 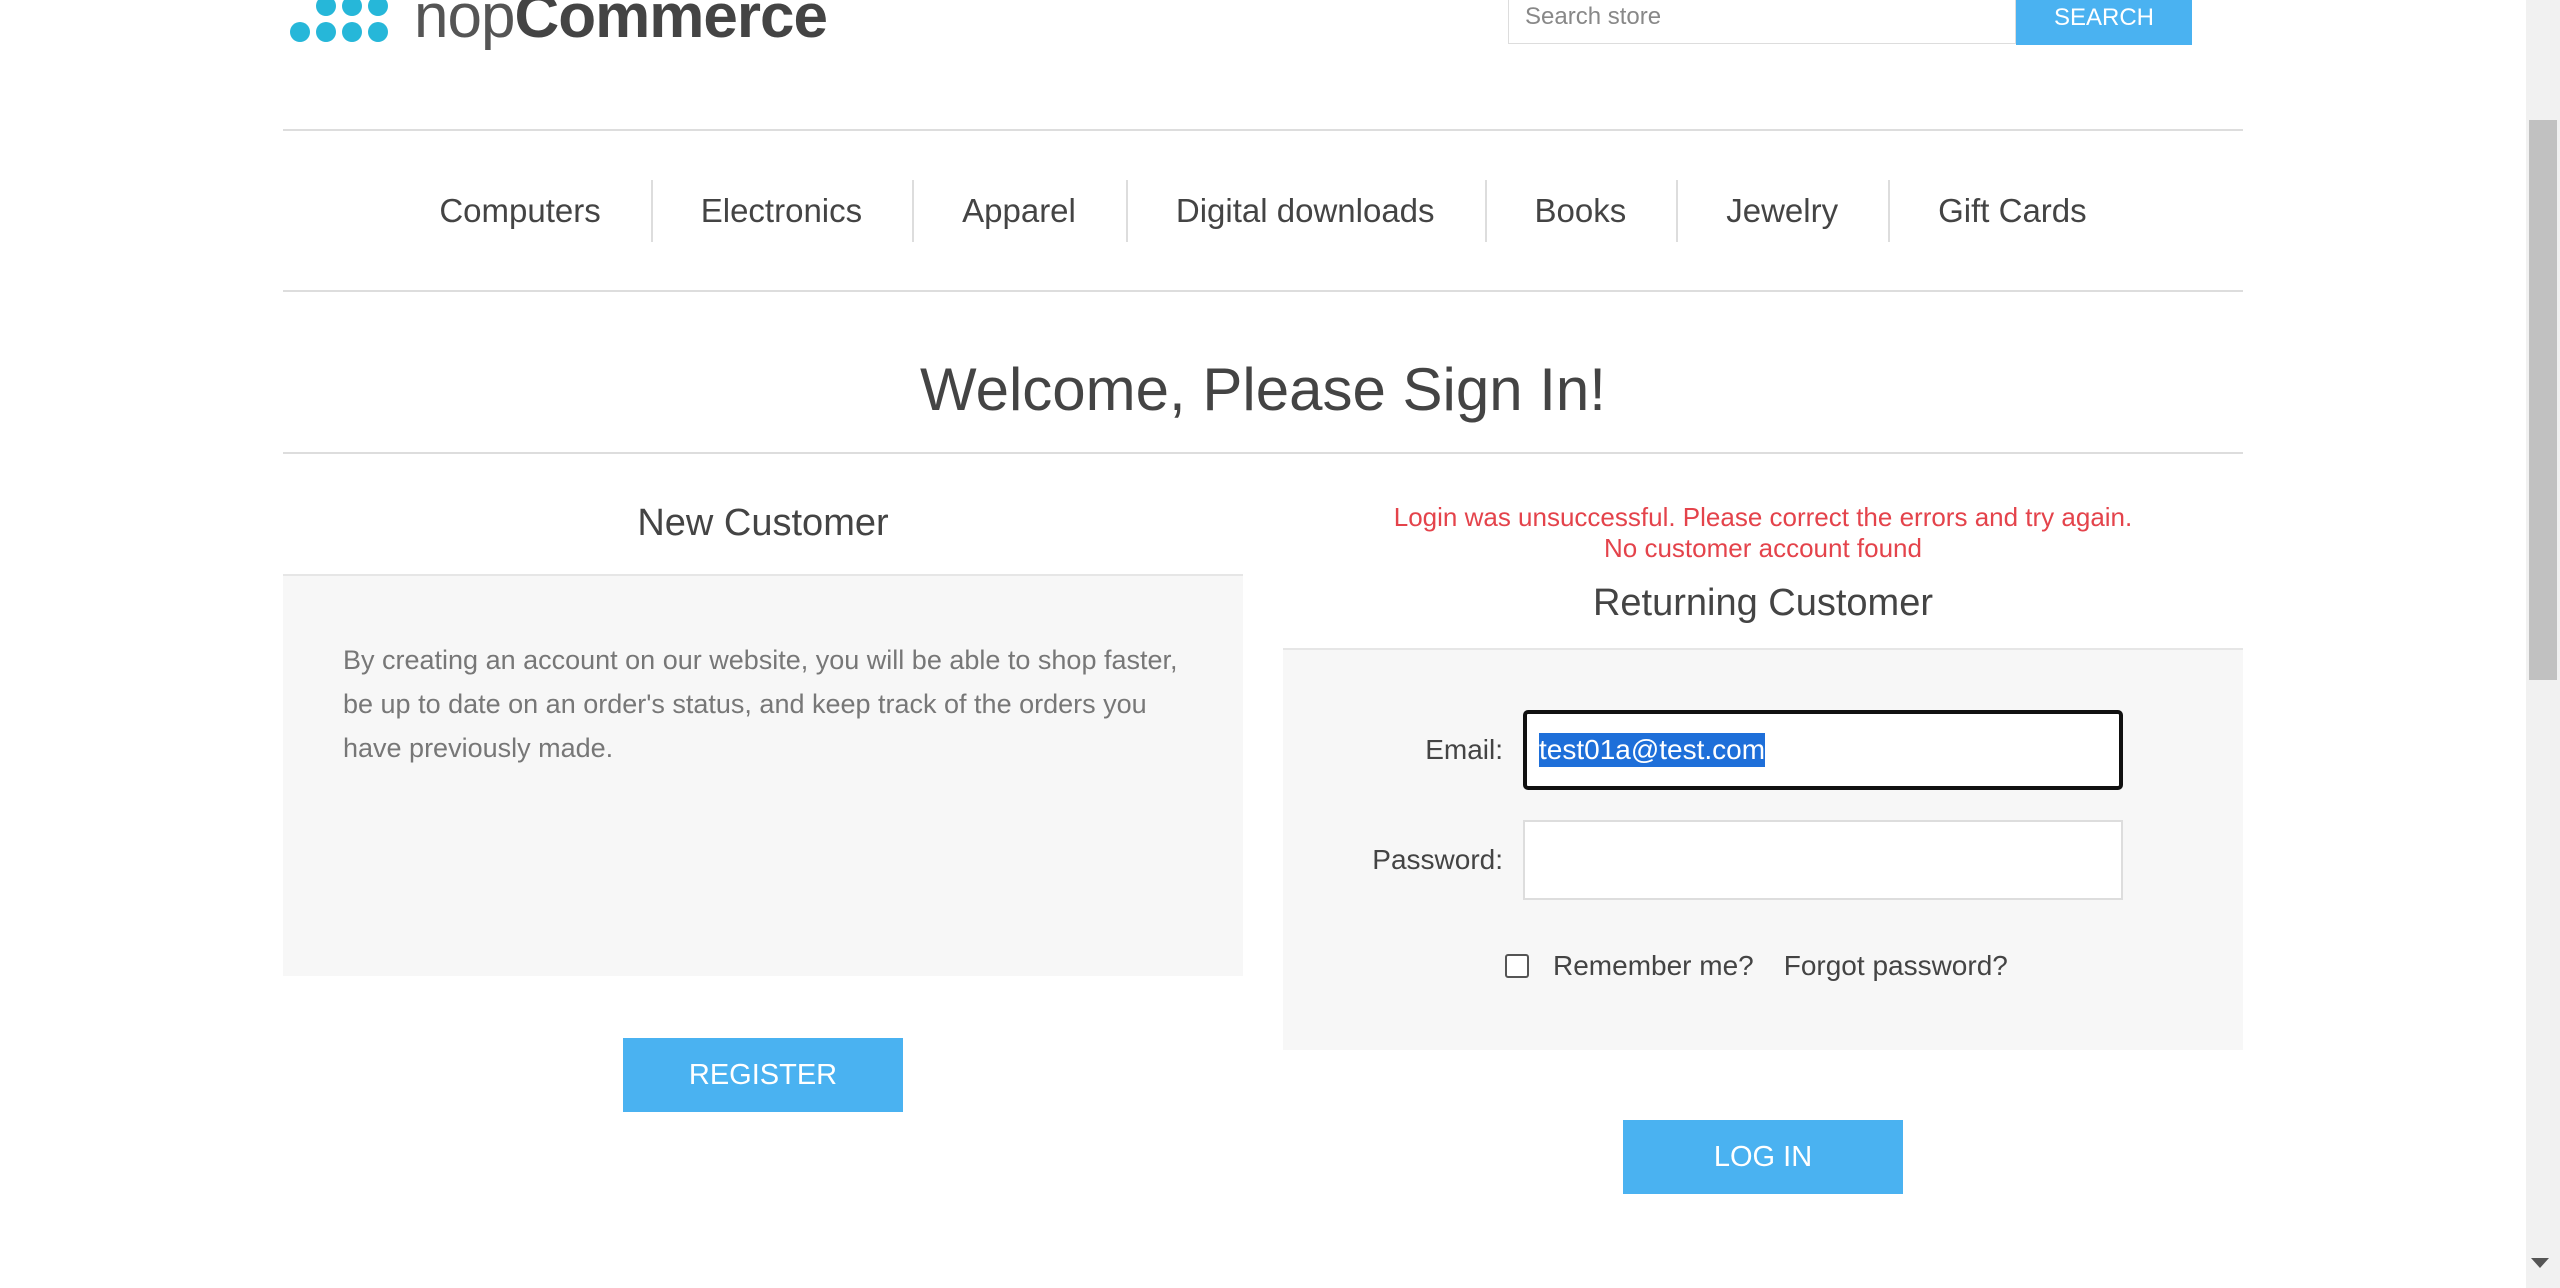 I want to click on menu-item-gift-cards: Gift Cards, so click(x=2012, y=211).